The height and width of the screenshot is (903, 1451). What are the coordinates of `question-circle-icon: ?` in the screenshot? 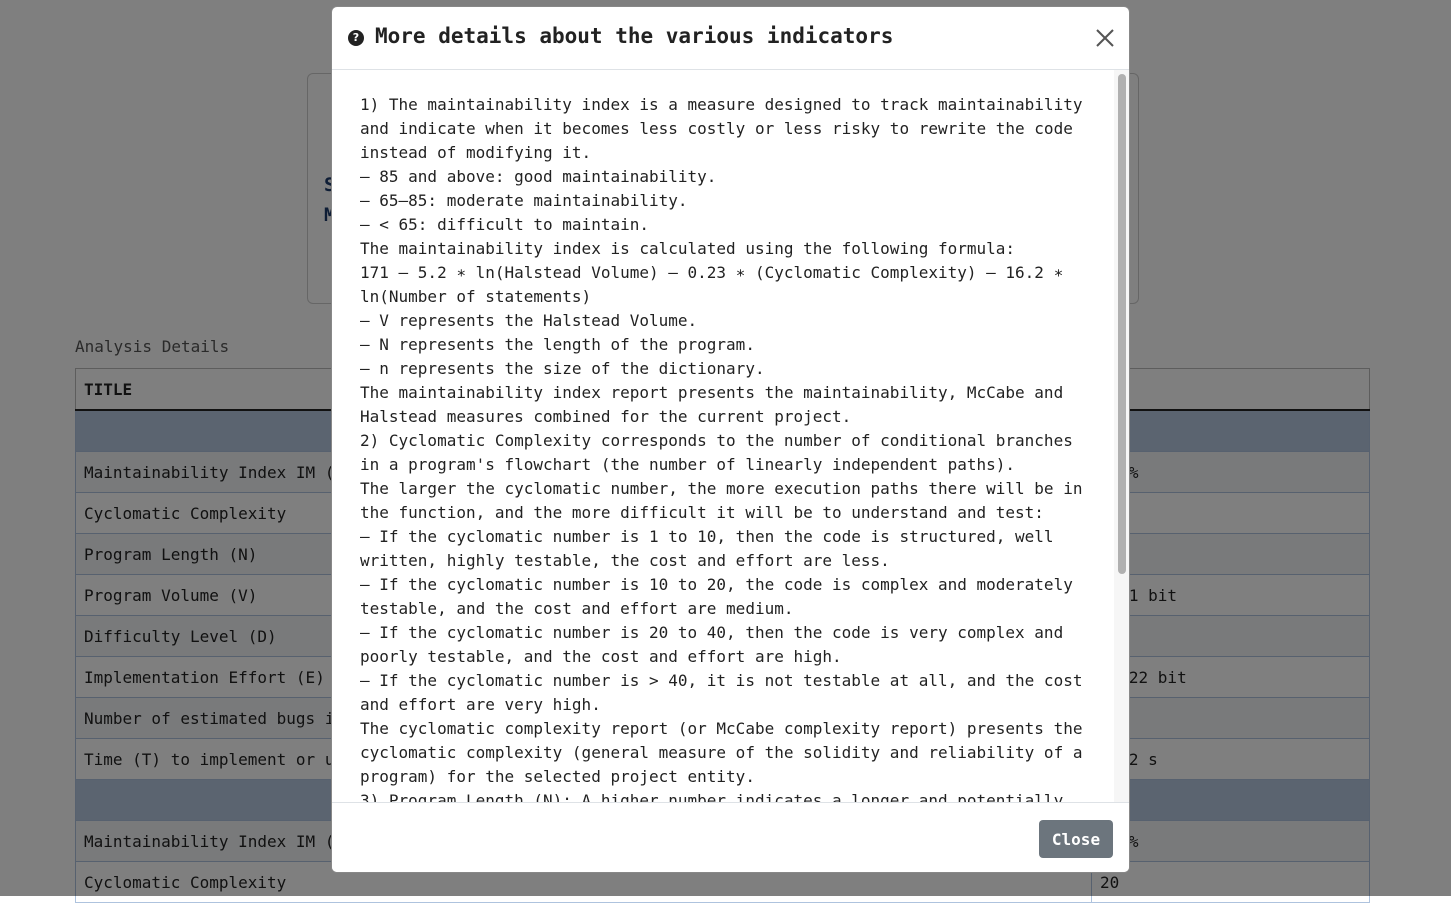 It's located at (356, 38).